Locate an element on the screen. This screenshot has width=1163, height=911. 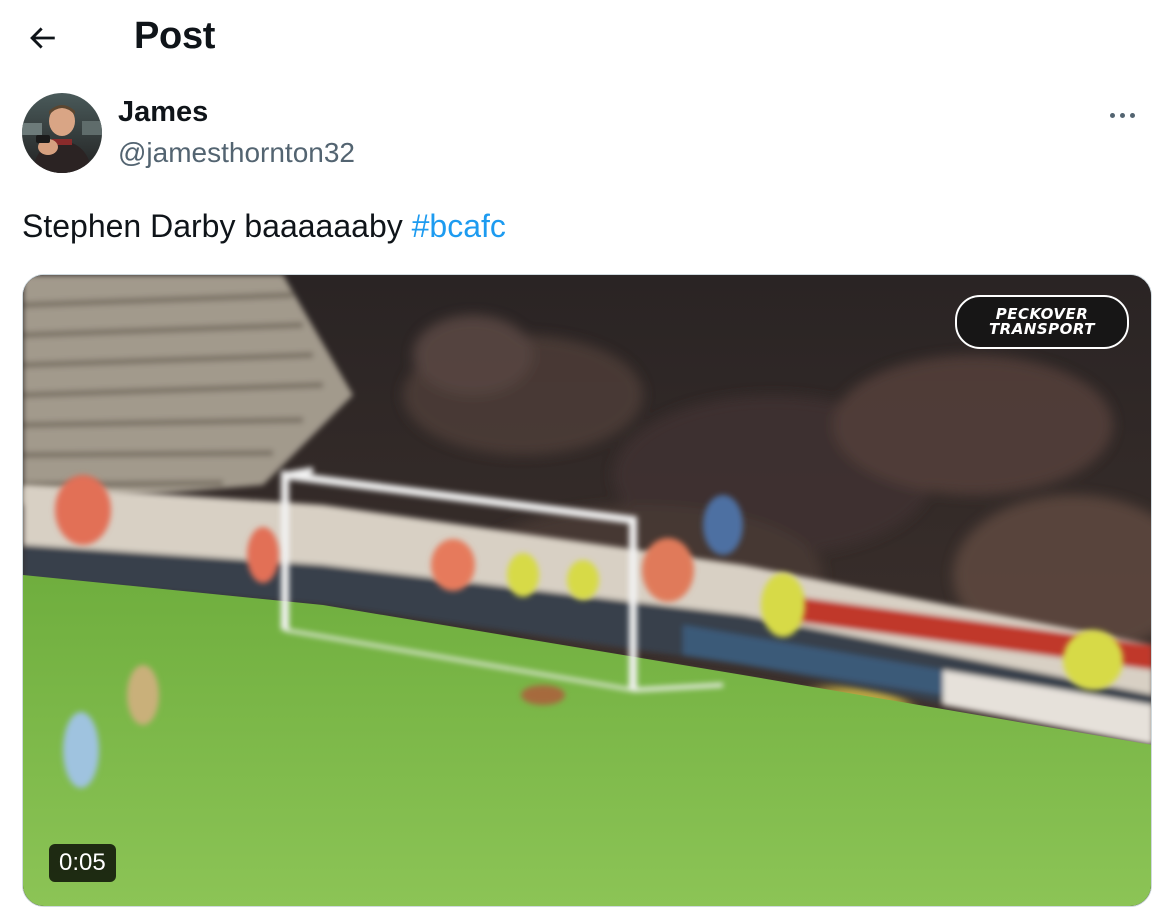
sponsor-logo-line2: TRANSPORT is located at coordinates (1042, 329).